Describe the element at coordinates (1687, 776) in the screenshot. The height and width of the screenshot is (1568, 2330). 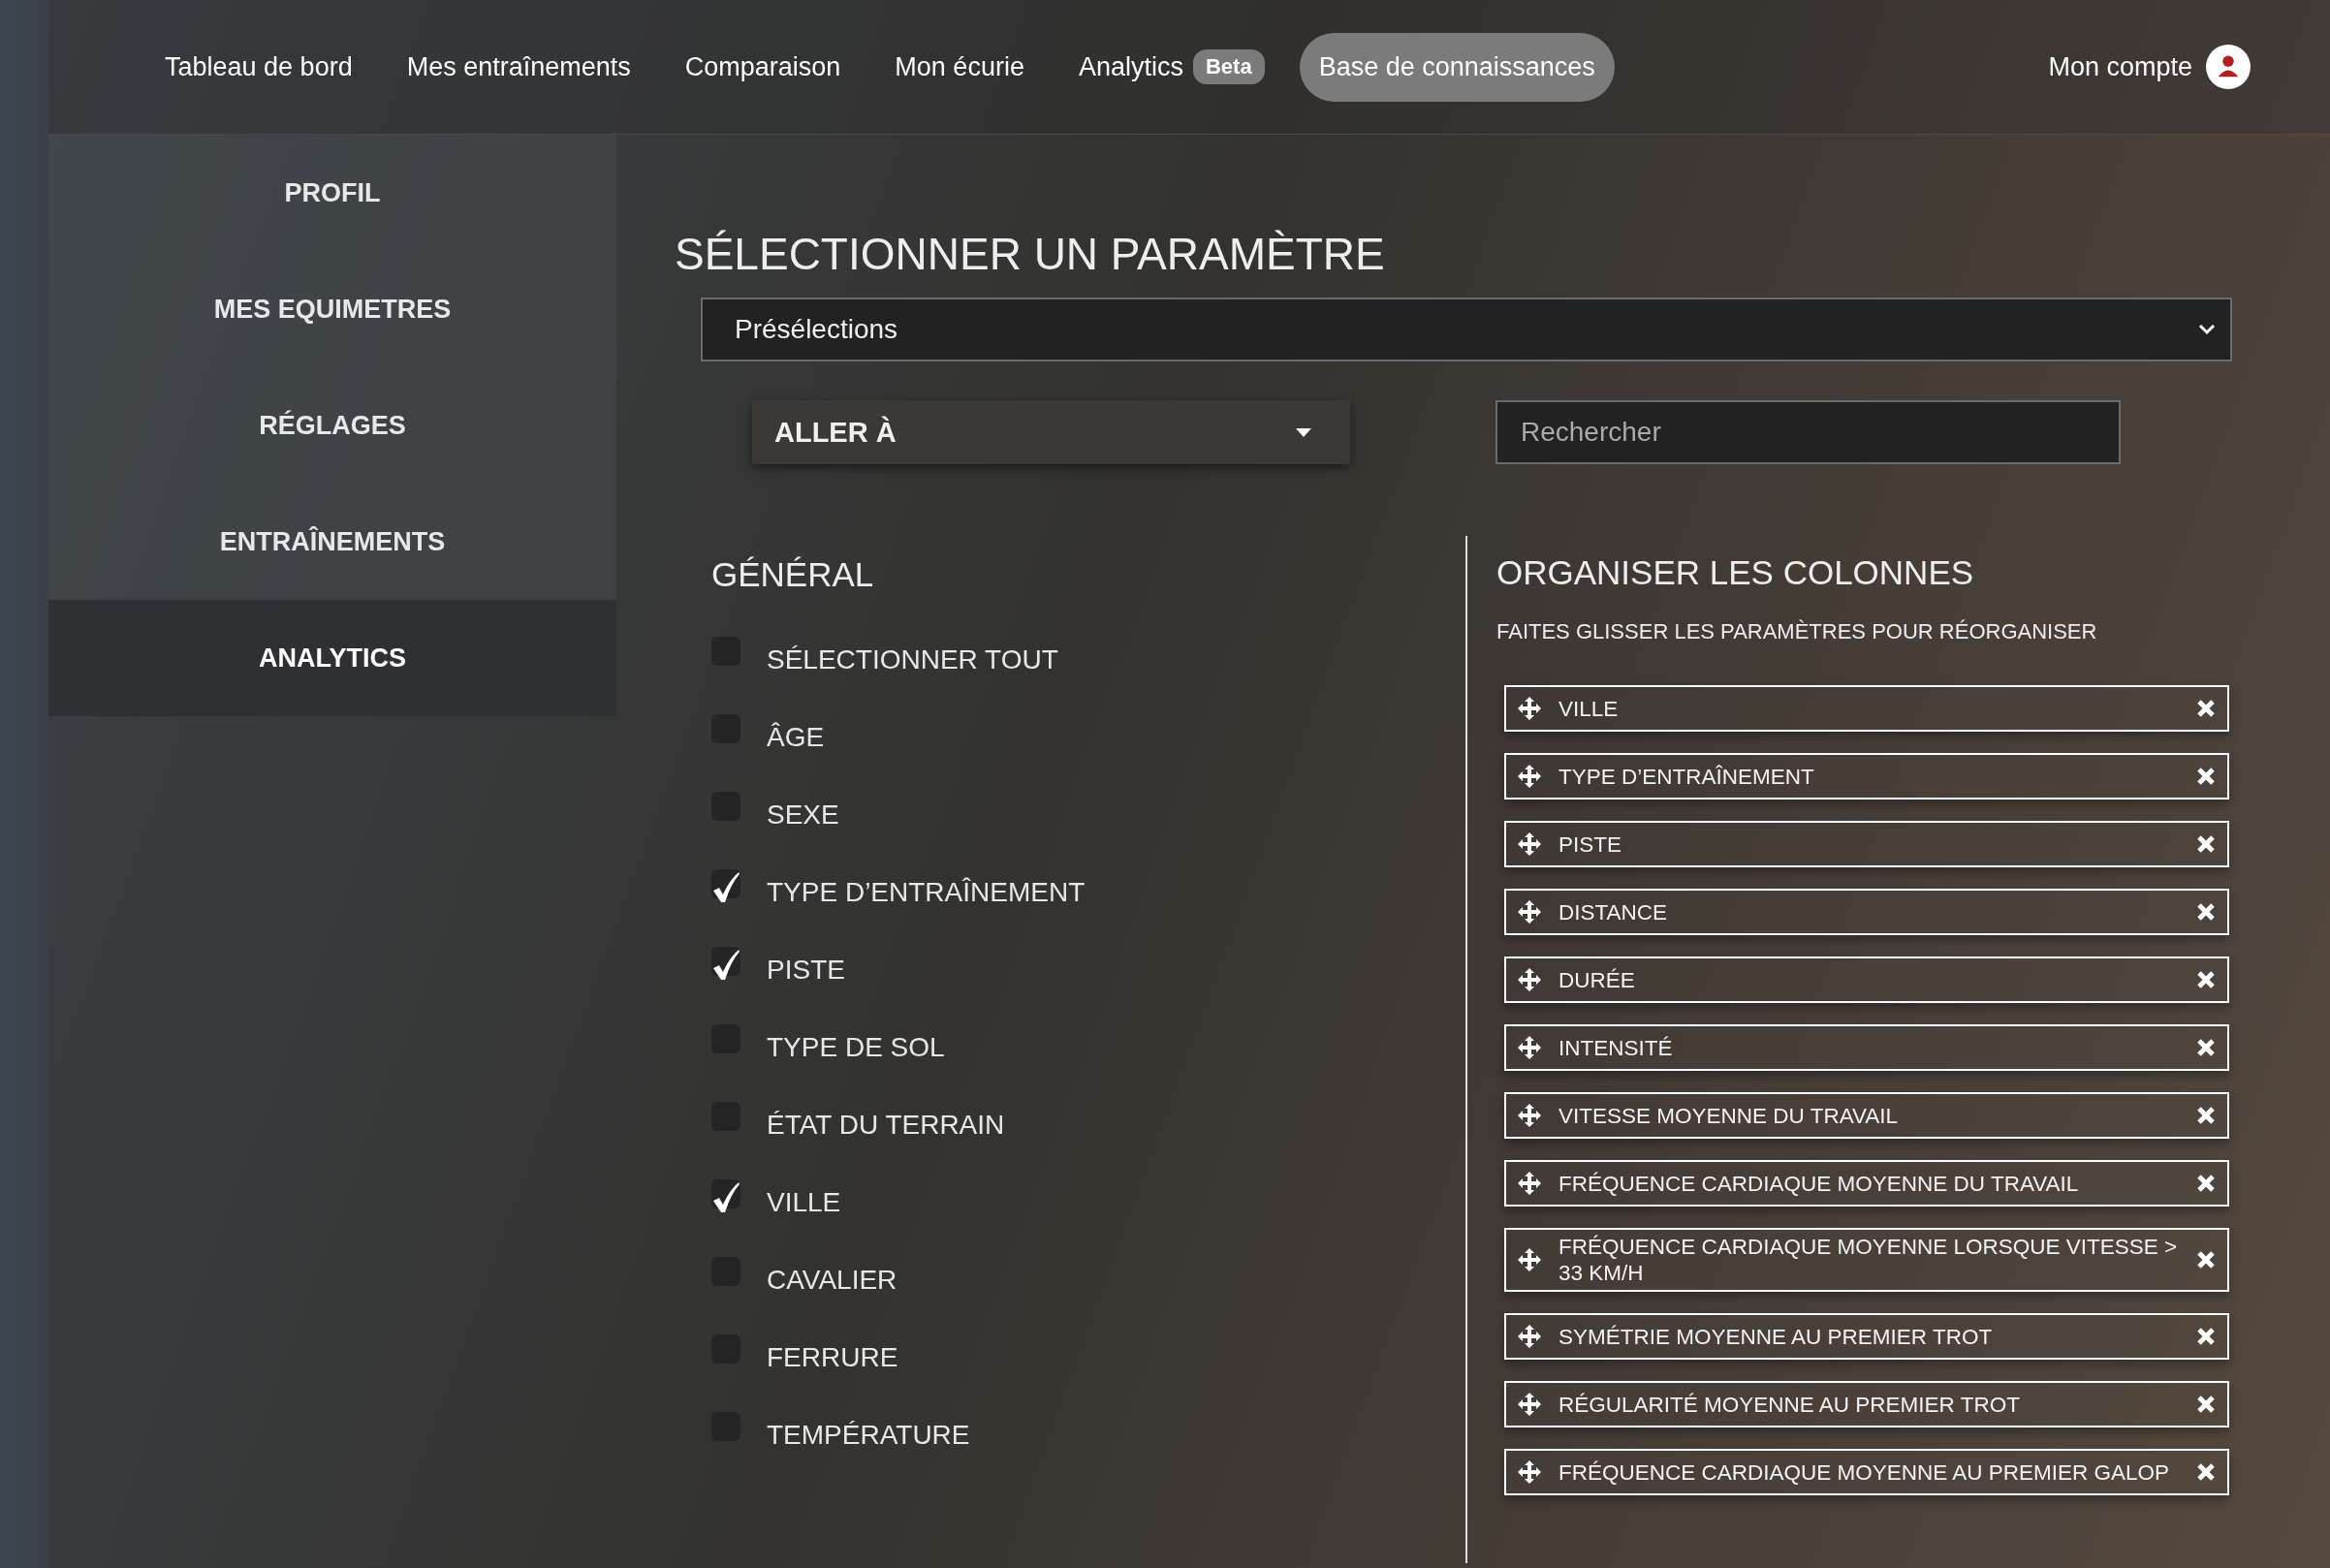
I see `column-label: TYPE D’ENTRAÎNEMENT` at that location.